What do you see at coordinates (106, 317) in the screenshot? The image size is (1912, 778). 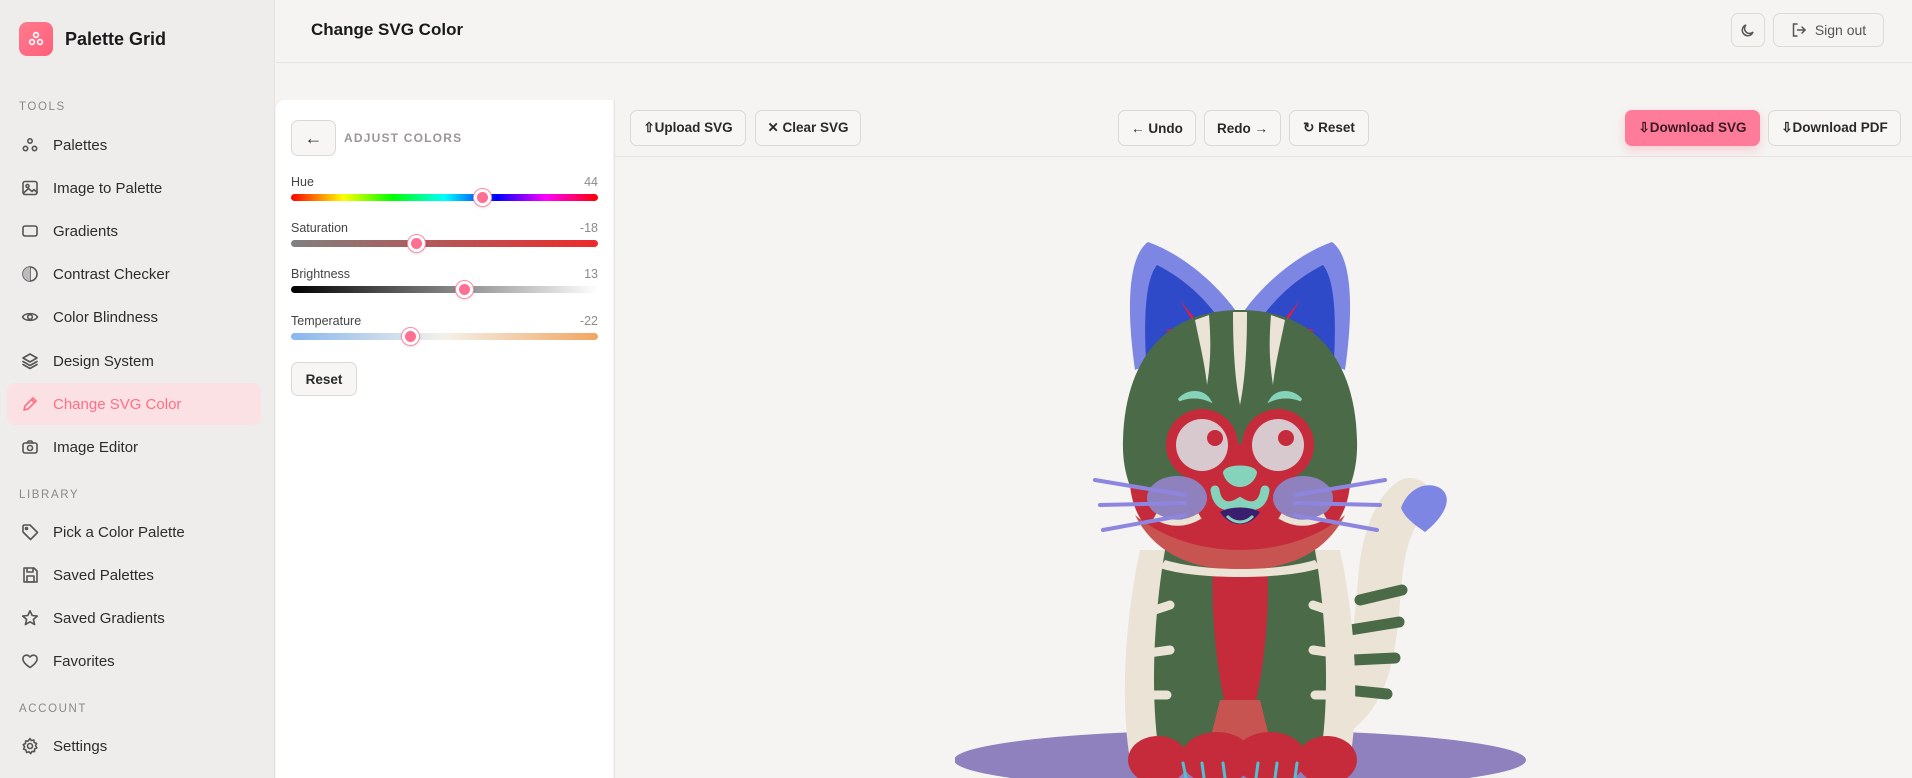 I see `sidebar-item-label: Color Blindness` at bounding box center [106, 317].